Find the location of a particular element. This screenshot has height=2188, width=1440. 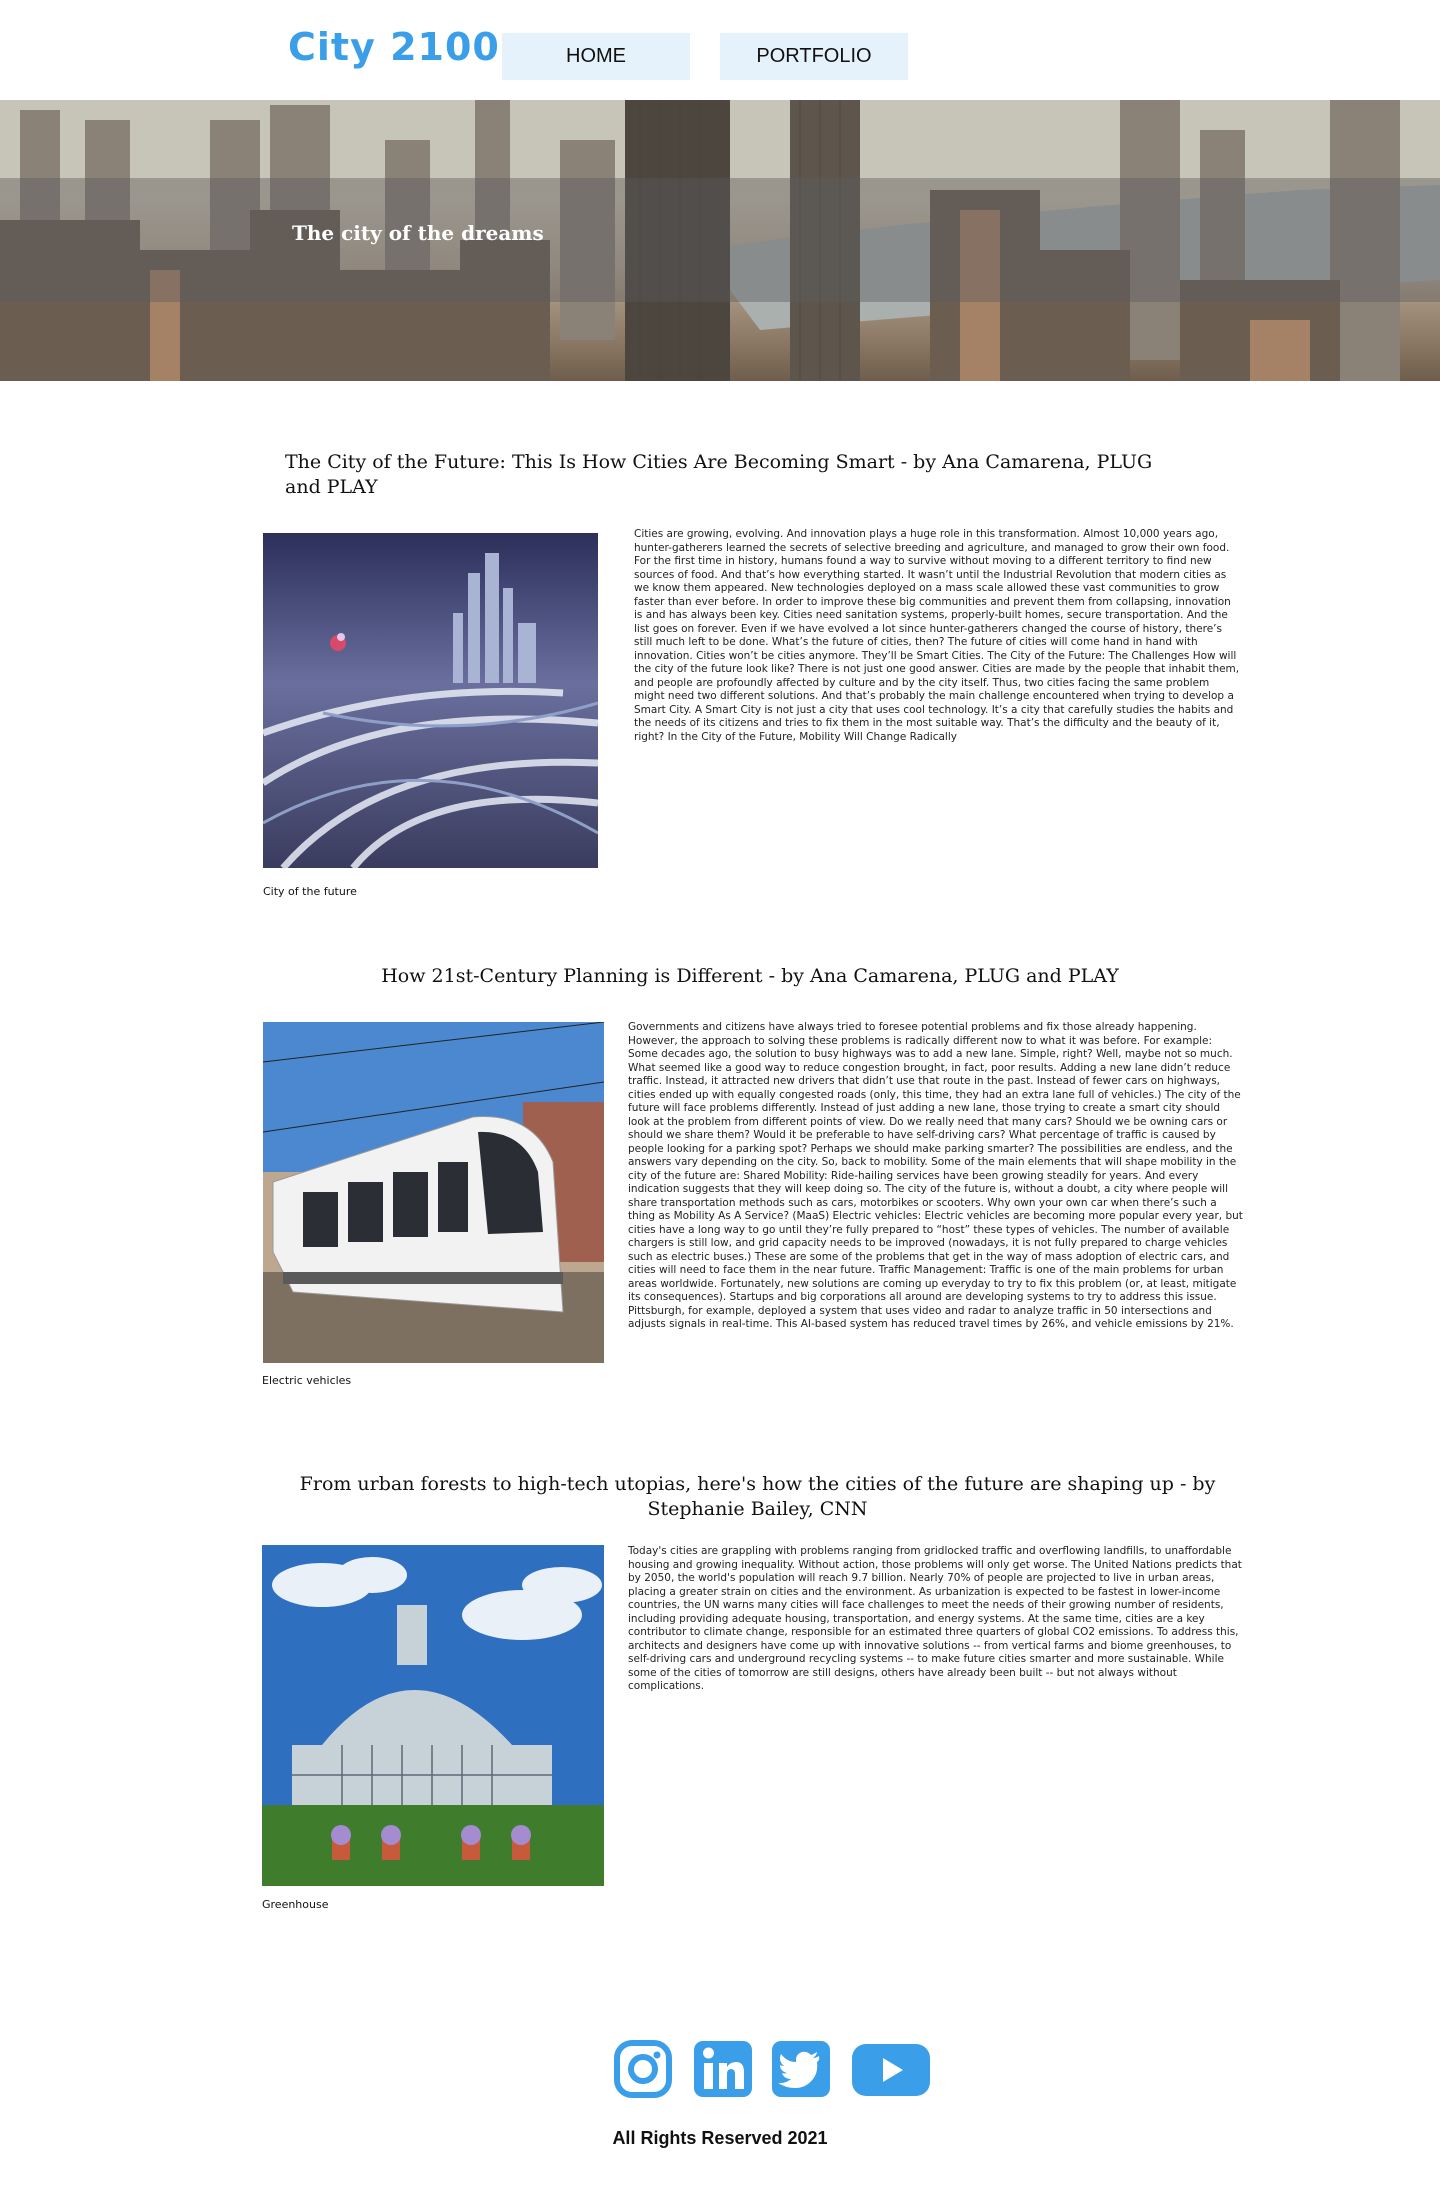

instagram-icon is located at coordinates (643, 2069).